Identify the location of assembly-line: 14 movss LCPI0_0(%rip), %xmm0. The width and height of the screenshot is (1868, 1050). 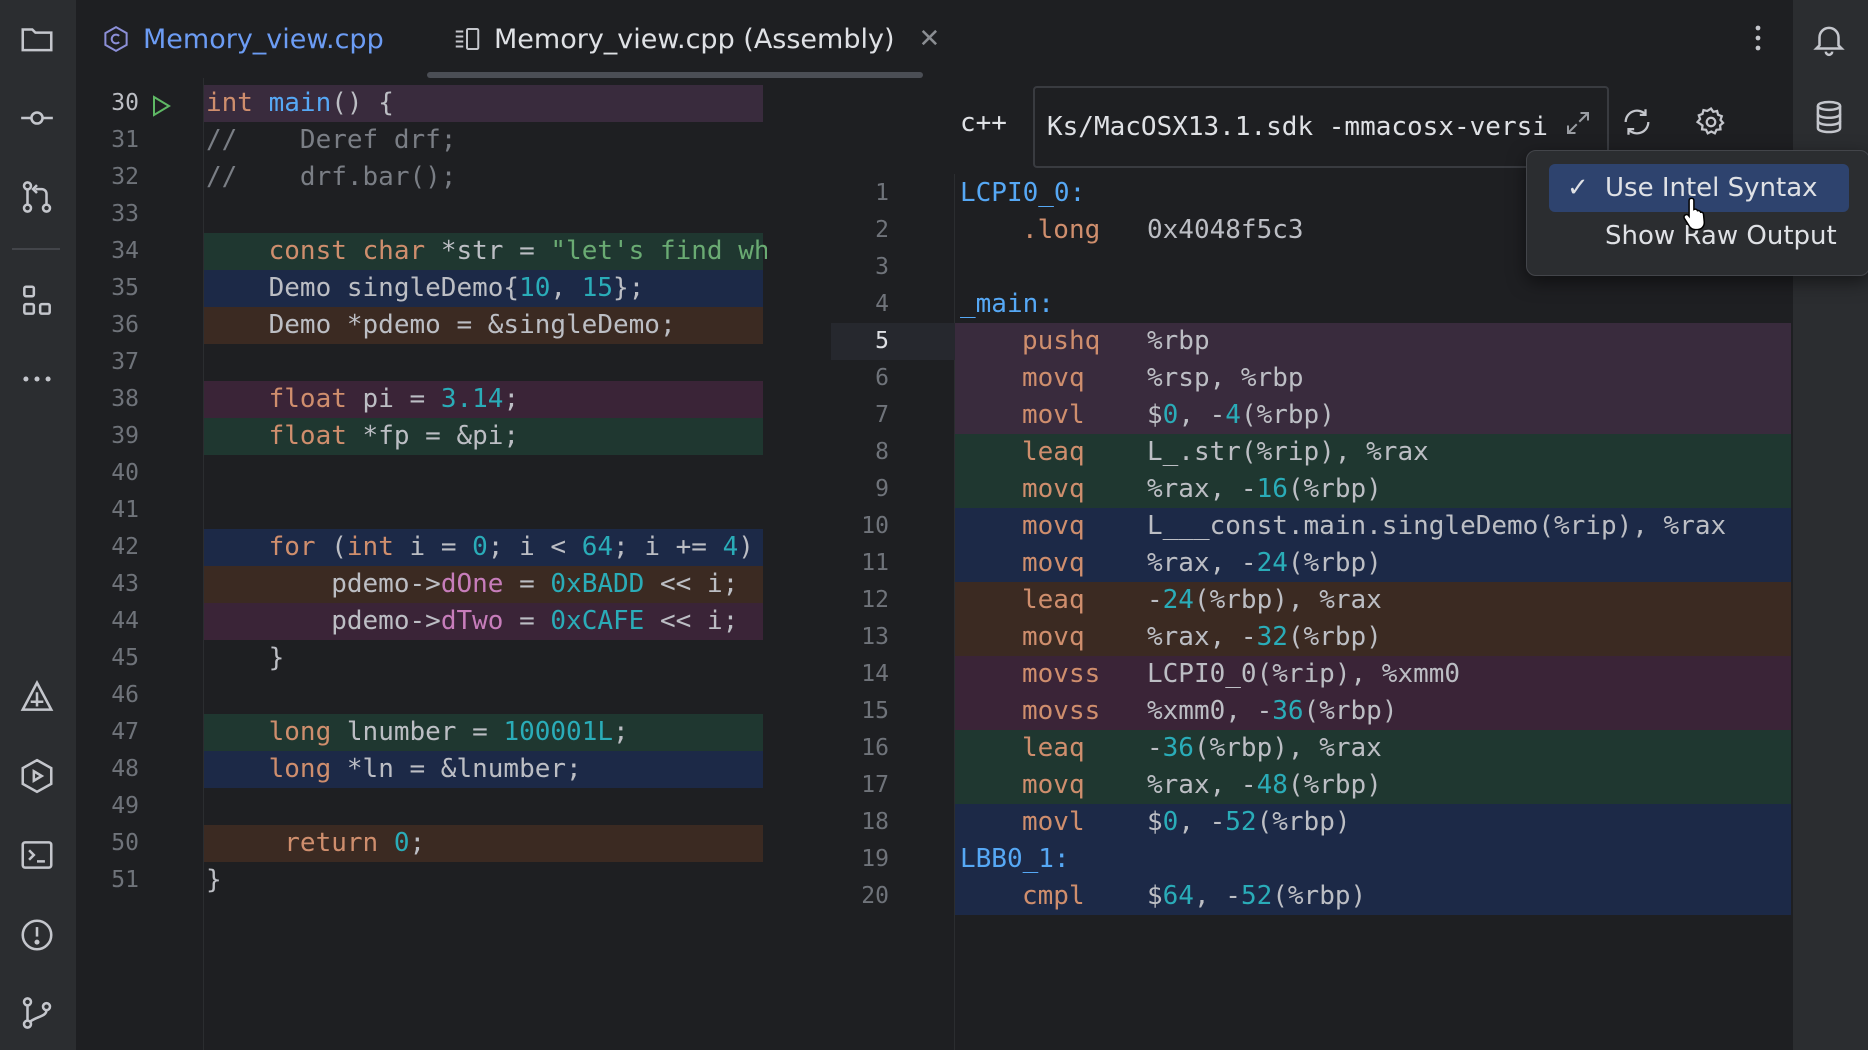
(1279, 674).